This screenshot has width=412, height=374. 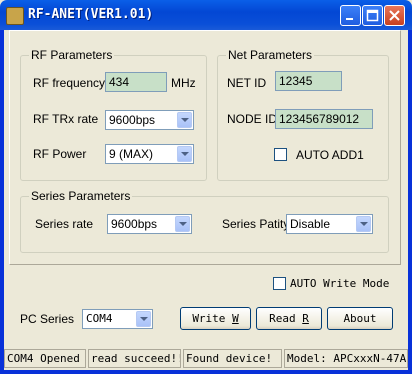 What do you see at coordinates (280, 154) in the screenshot?
I see `auto-add-checkbox` at bounding box center [280, 154].